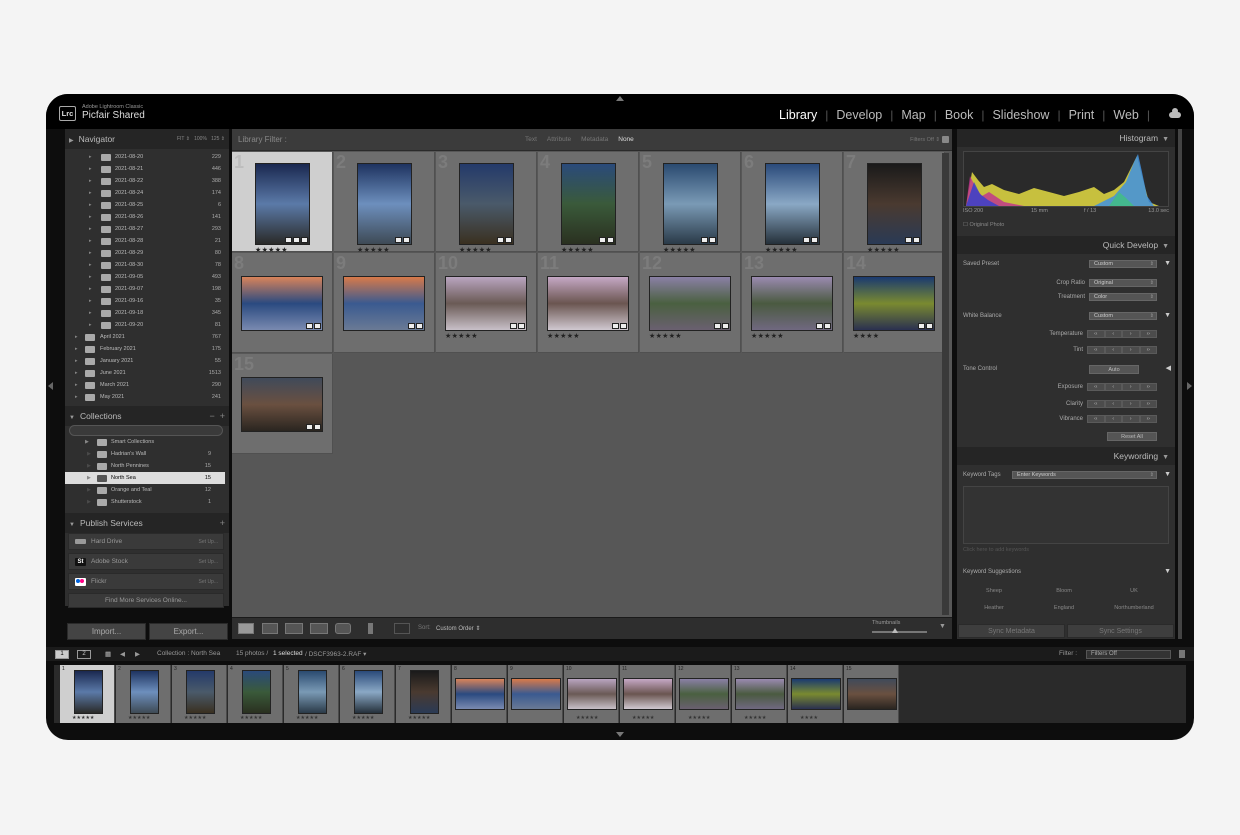 This screenshot has height=835, width=1240. I want to click on saved-preset-dropdown: Custom, so click(1123, 264).